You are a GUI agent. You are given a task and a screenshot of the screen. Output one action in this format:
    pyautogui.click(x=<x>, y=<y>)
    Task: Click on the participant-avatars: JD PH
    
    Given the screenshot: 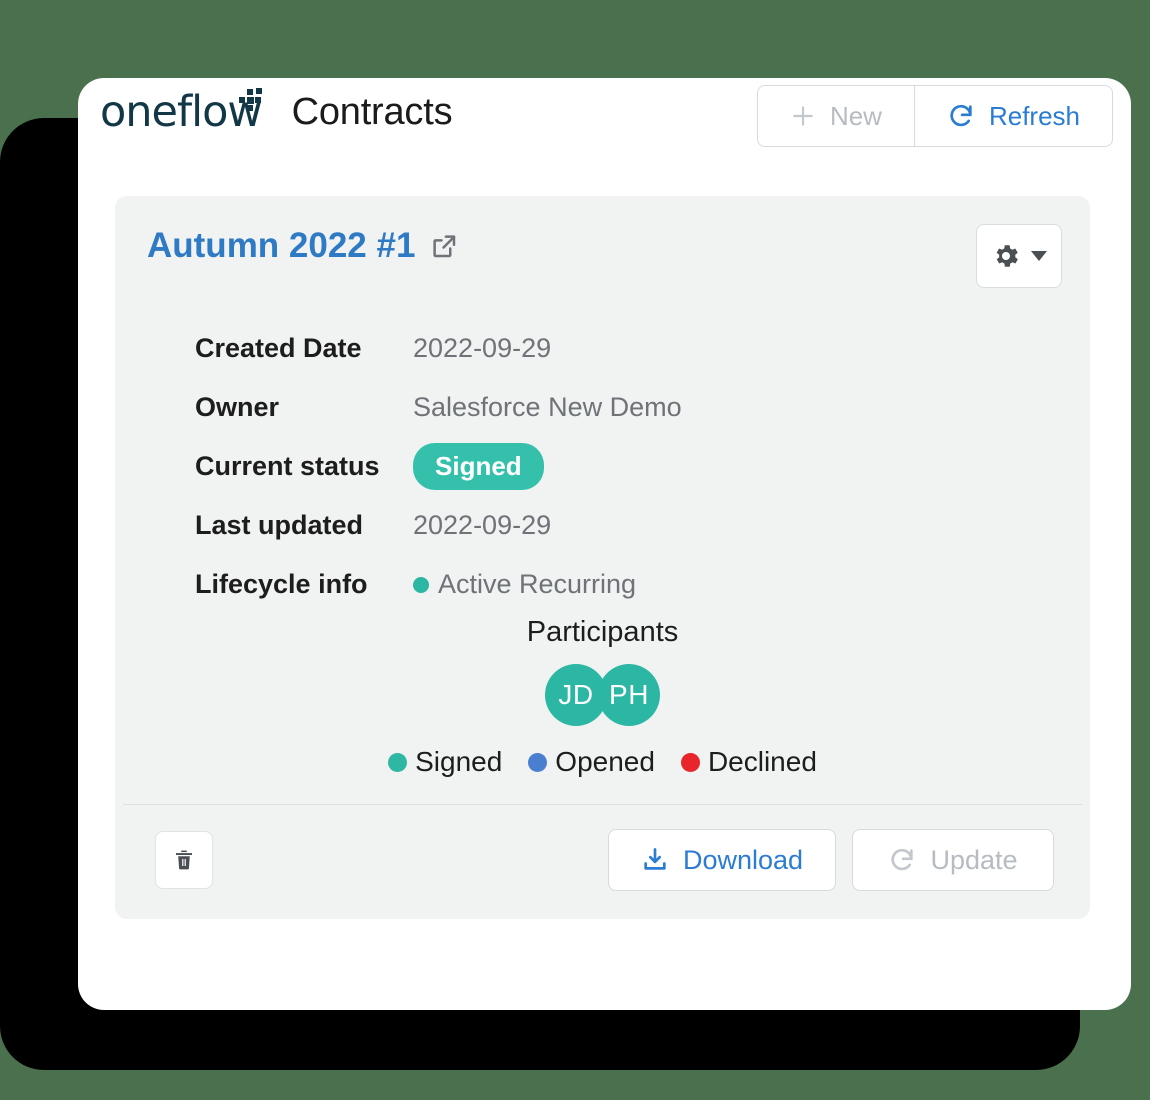 What is the action you would take?
    pyautogui.click(x=602, y=695)
    